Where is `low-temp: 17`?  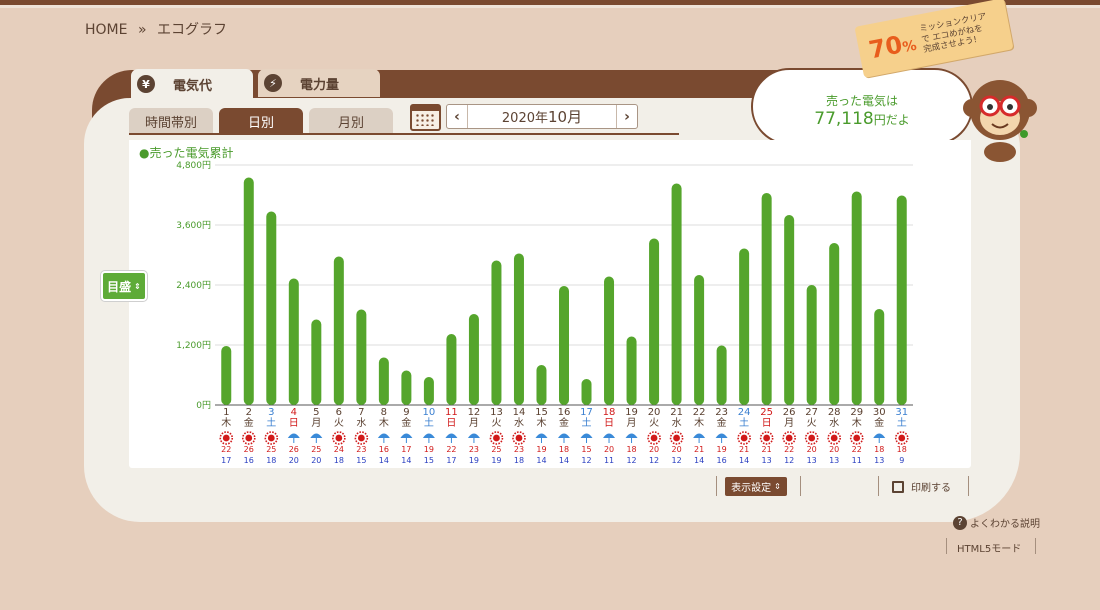 low-temp: 17 is located at coordinates (226, 460).